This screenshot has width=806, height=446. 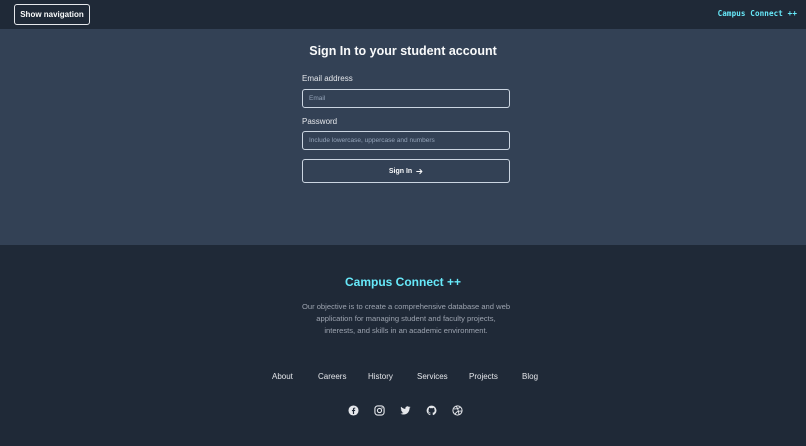 What do you see at coordinates (403, 282) in the screenshot?
I see `footer-brand: Campus Connect ++` at bounding box center [403, 282].